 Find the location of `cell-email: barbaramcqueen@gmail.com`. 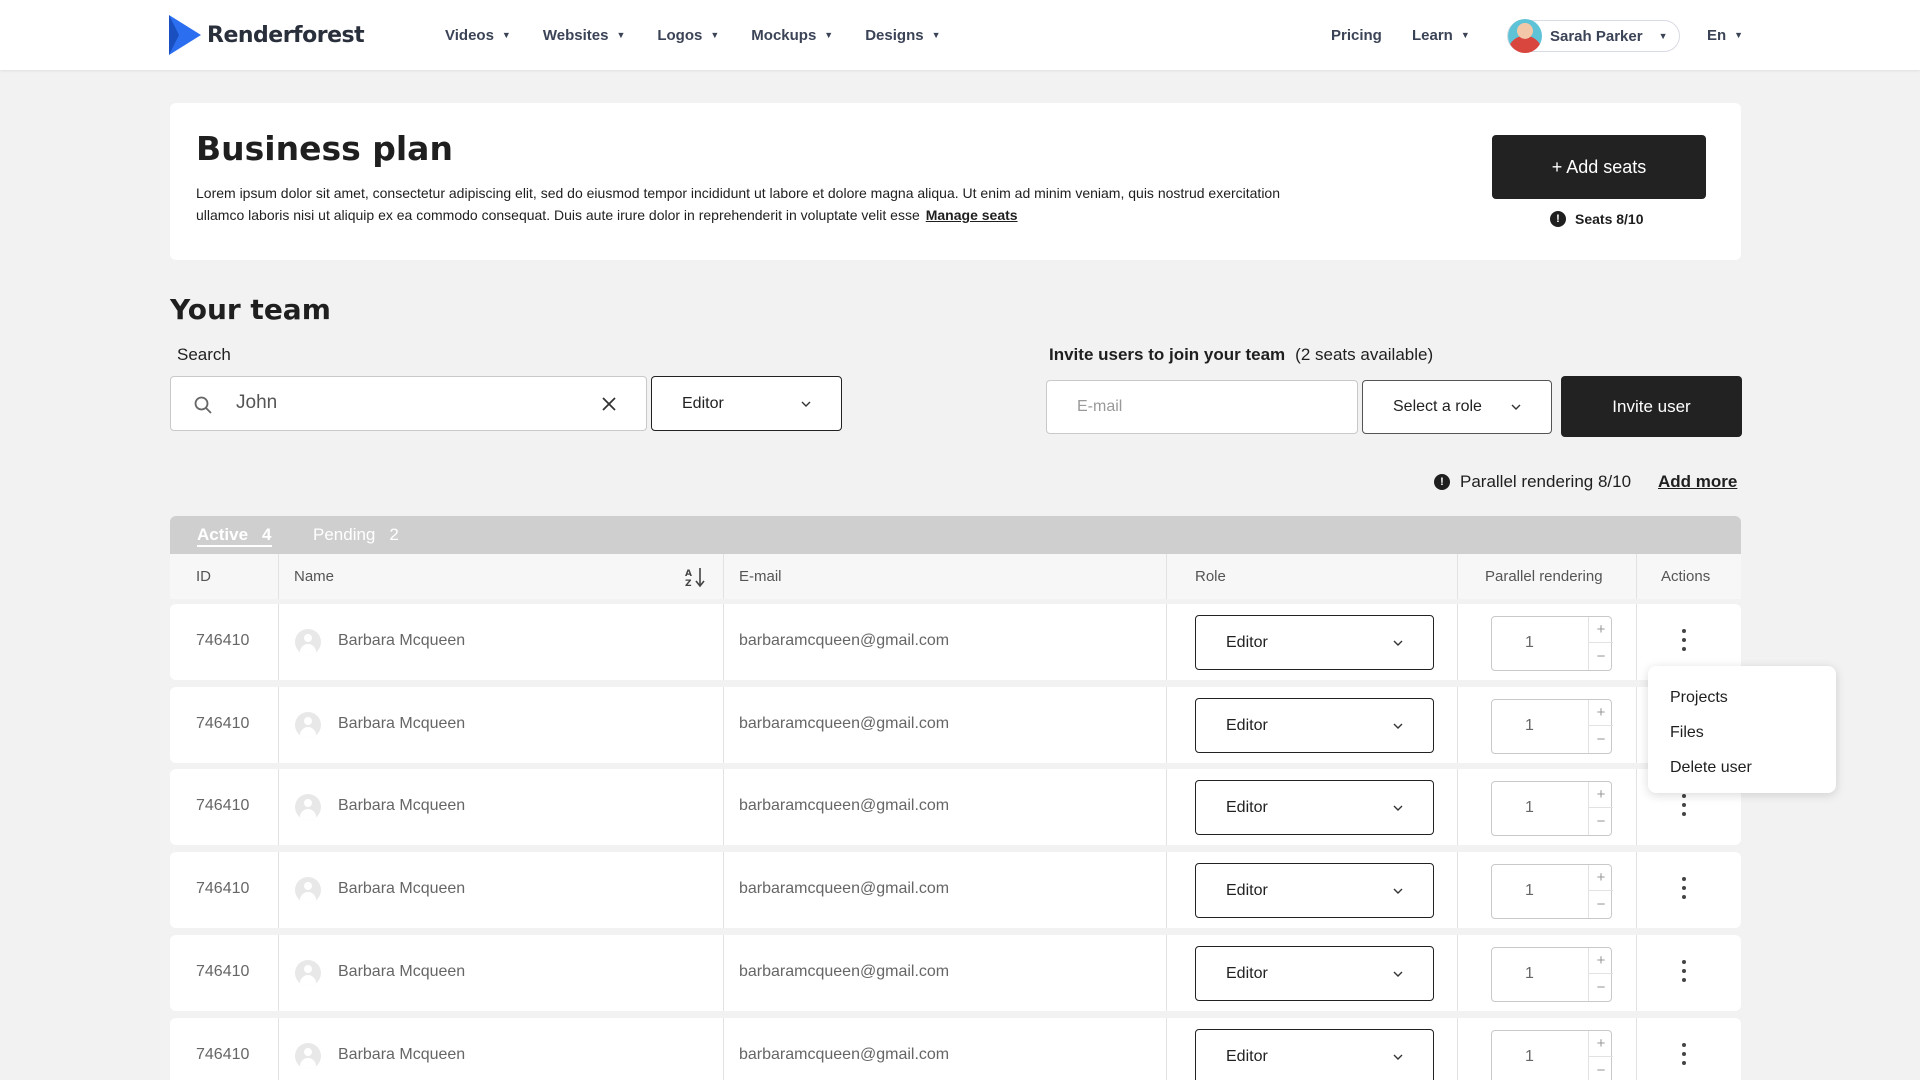

cell-email: barbaramcqueen@gmail.com is located at coordinates (844, 640).